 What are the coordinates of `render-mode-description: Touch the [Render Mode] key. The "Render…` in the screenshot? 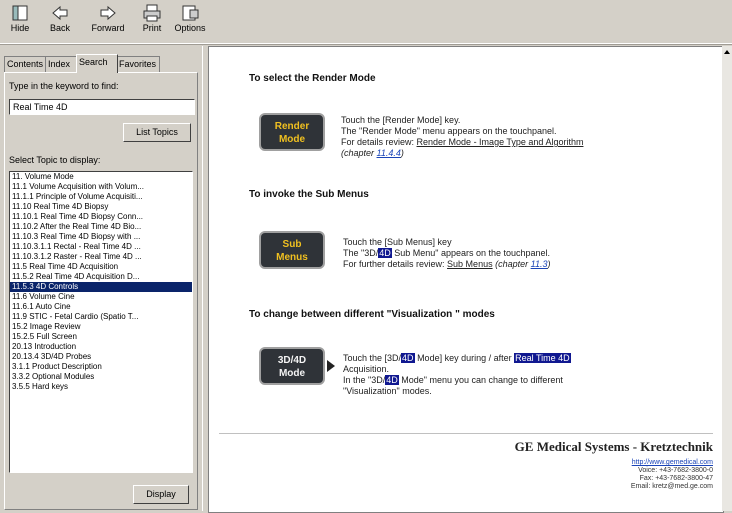 It's located at (462, 137).